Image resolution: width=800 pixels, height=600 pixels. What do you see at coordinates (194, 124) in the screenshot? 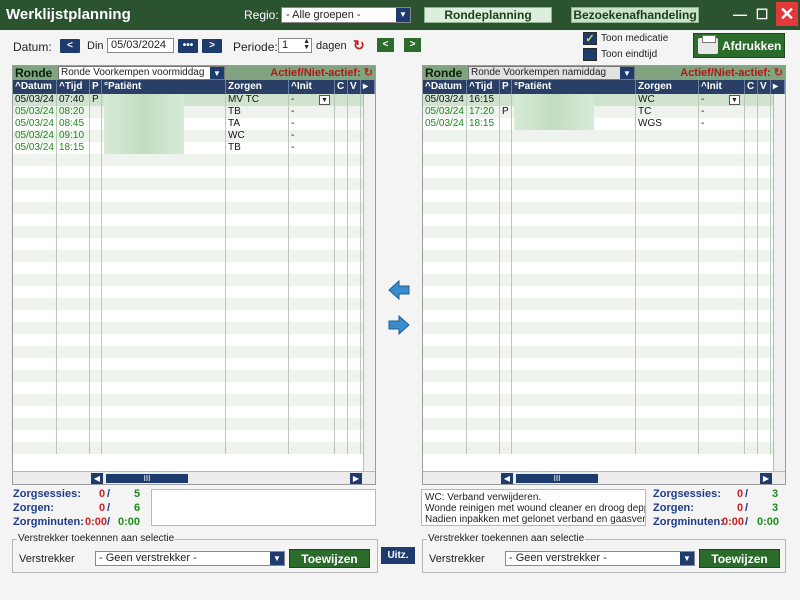
I see `table-row: 05/03/24 08:45 TA -` at bounding box center [194, 124].